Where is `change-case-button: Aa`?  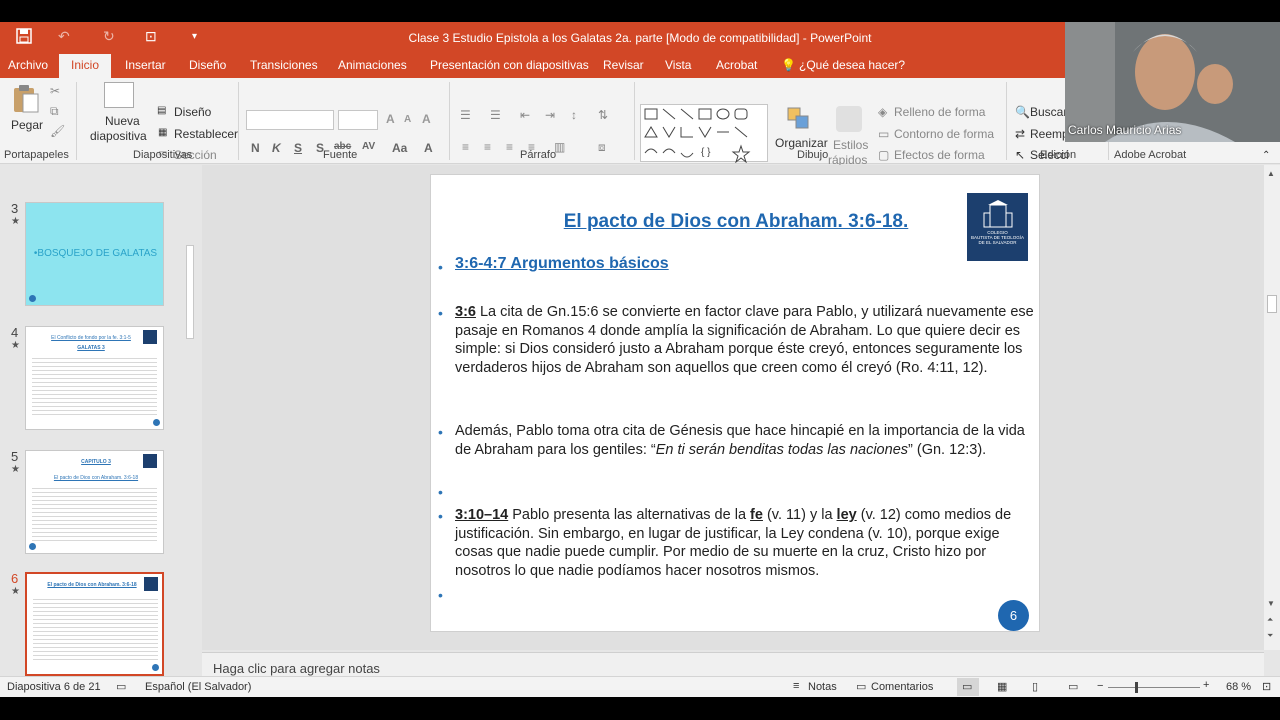 change-case-button: Aa is located at coordinates (399, 148).